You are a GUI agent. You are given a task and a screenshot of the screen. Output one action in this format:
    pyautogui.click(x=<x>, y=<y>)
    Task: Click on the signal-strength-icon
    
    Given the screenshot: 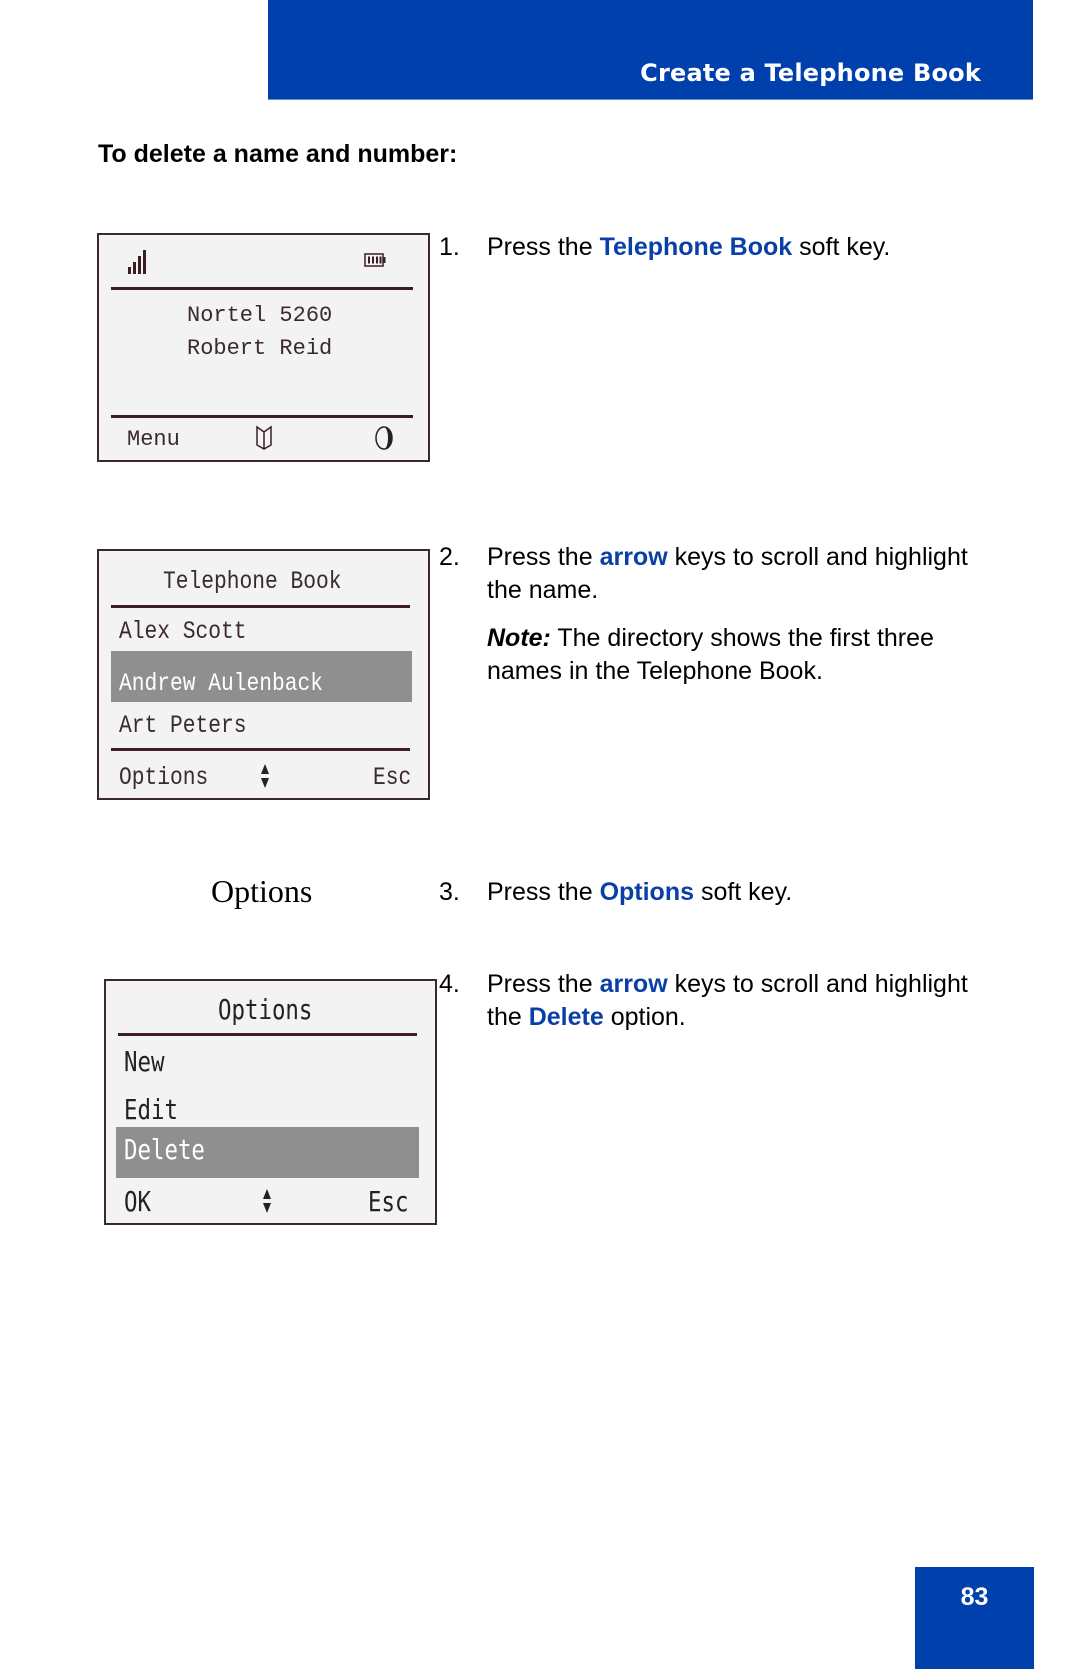 What is the action you would take?
    pyautogui.click(x=137, y=264)
    